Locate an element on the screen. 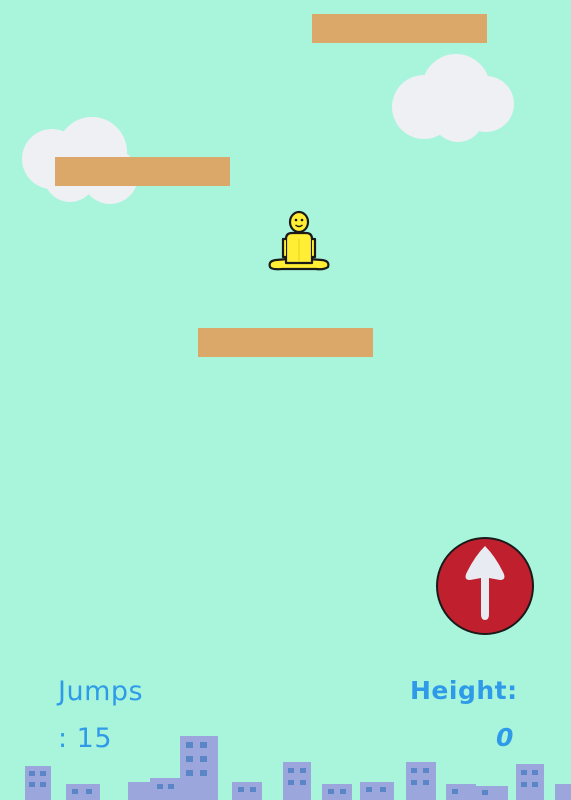 The width and height of the screenshot is (571, 800). jump-button is located at coordinates (485, 586).